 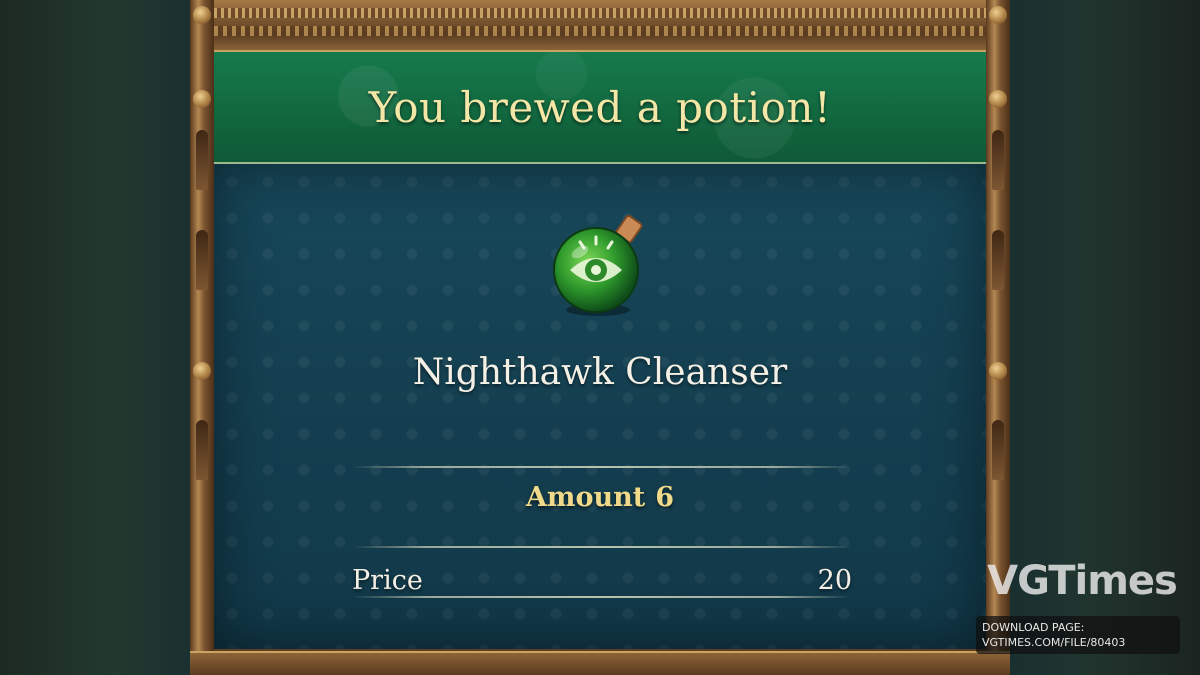 I want to click on green-potion-flask-icon, so click(x=598, y=265).